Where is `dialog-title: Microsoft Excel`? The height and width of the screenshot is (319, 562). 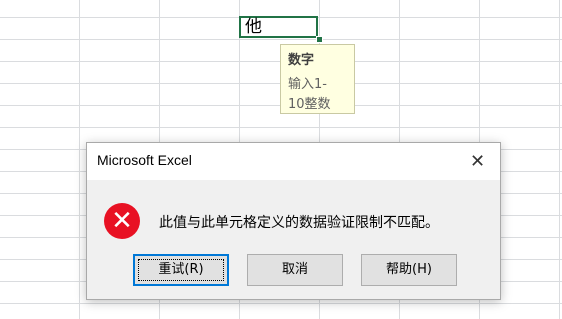 dialog-title: Microsoft Excel is located at coordinates (144, 160).